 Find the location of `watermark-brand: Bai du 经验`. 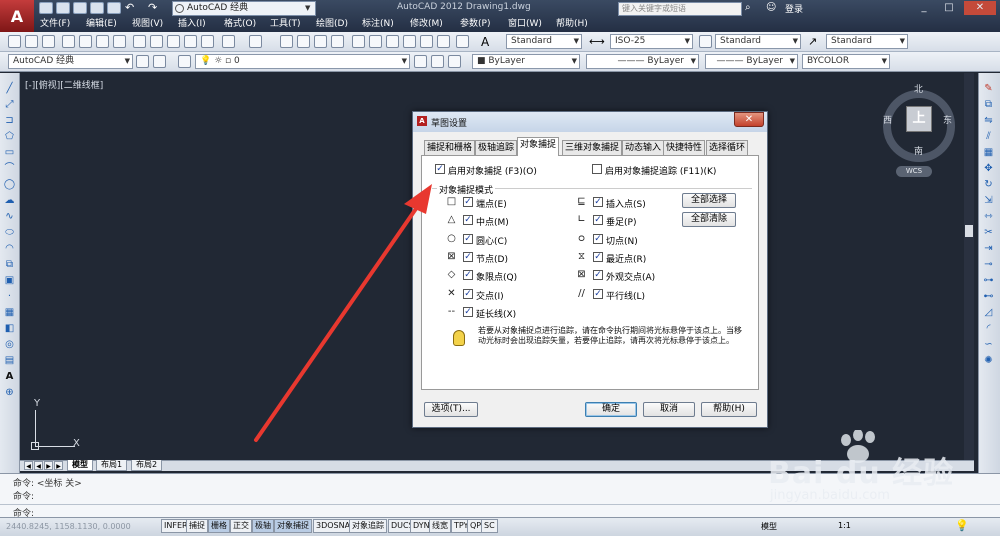

watermark-brand: Bai du 经验 is located at coordinates (861, 473).